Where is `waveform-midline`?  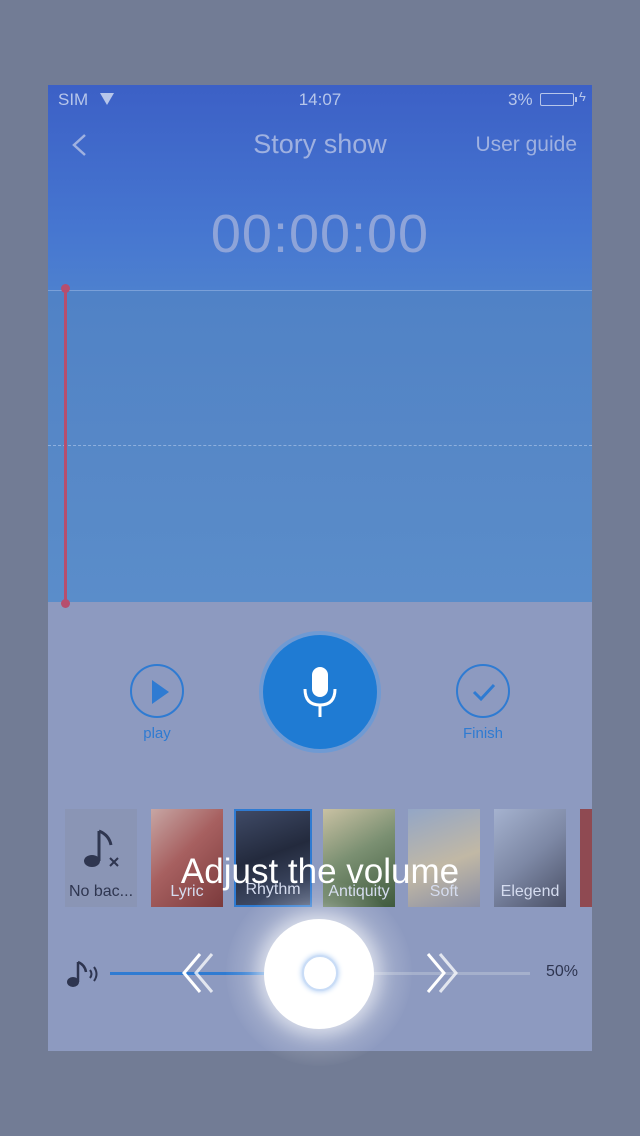 waveform-midline is located at coordinates (320, 445).